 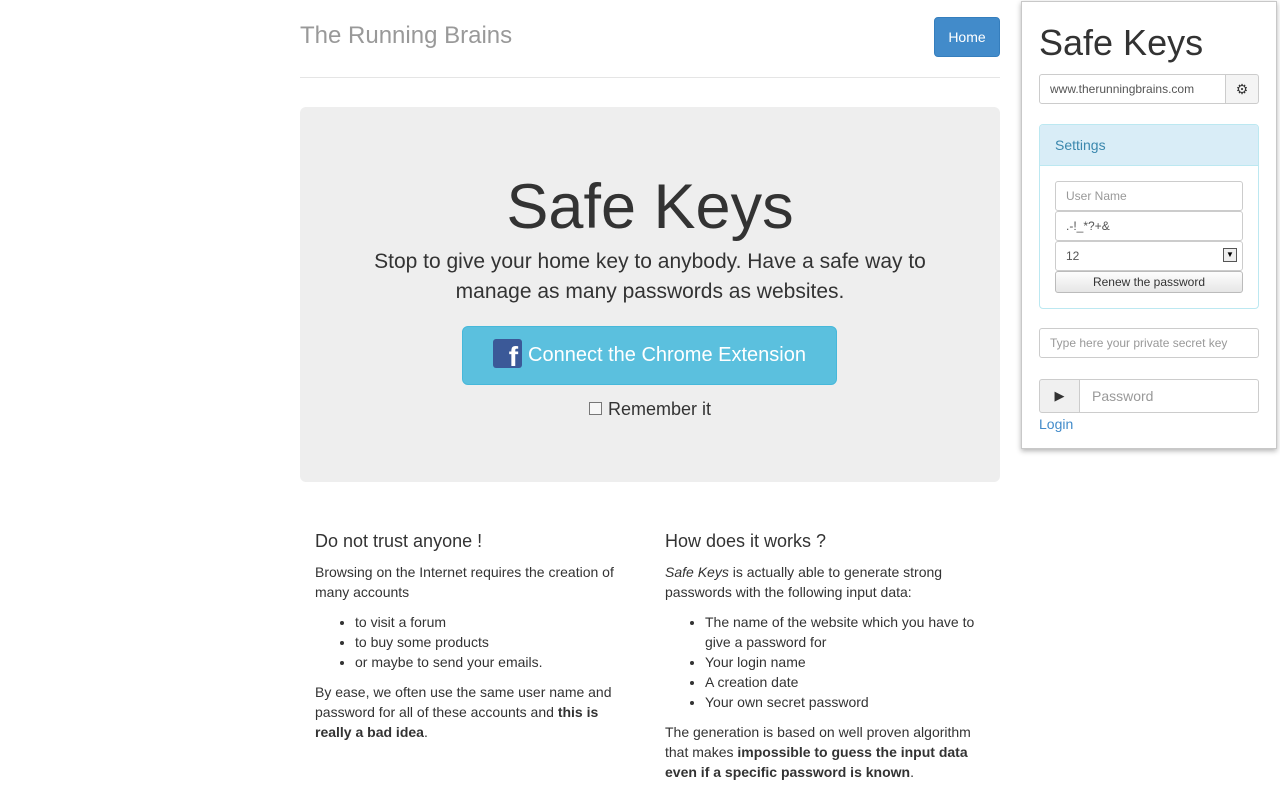 What do you see at coordinates (1149, 196) in the screenshot?
I see `username-input: User Name` at bounding box center [1149, 196].